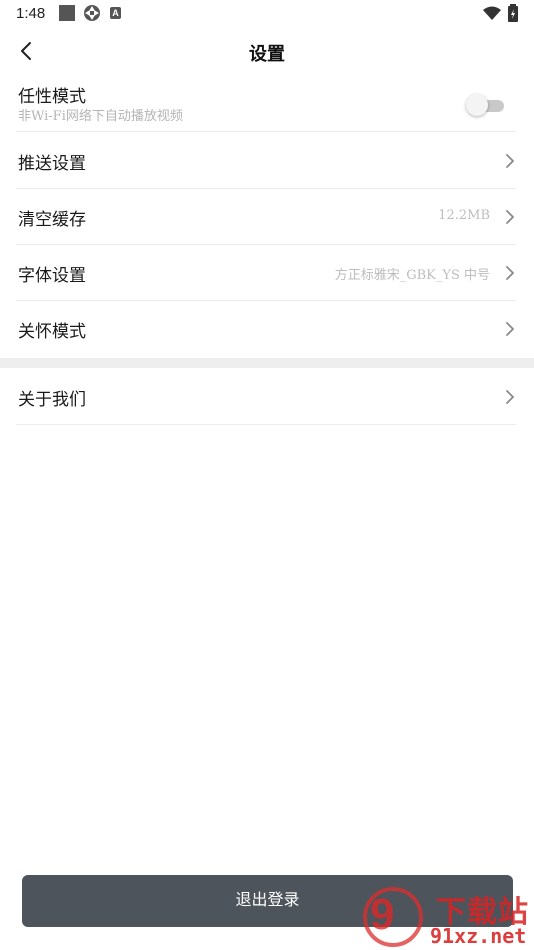 The height and width of the screenshot is (950, 534). What do you see at coordinates (52, 332) in the screenshot?
I see `care-mode-label: 关怀模式` at bounding box center [52, 332].